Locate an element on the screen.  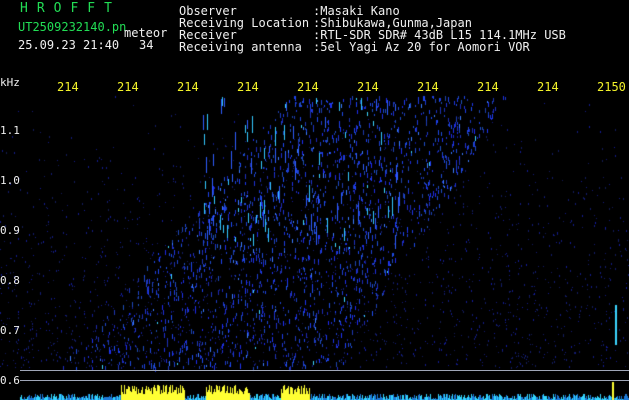
y-axis-unit: kHz is located at coordinates (10, 82).